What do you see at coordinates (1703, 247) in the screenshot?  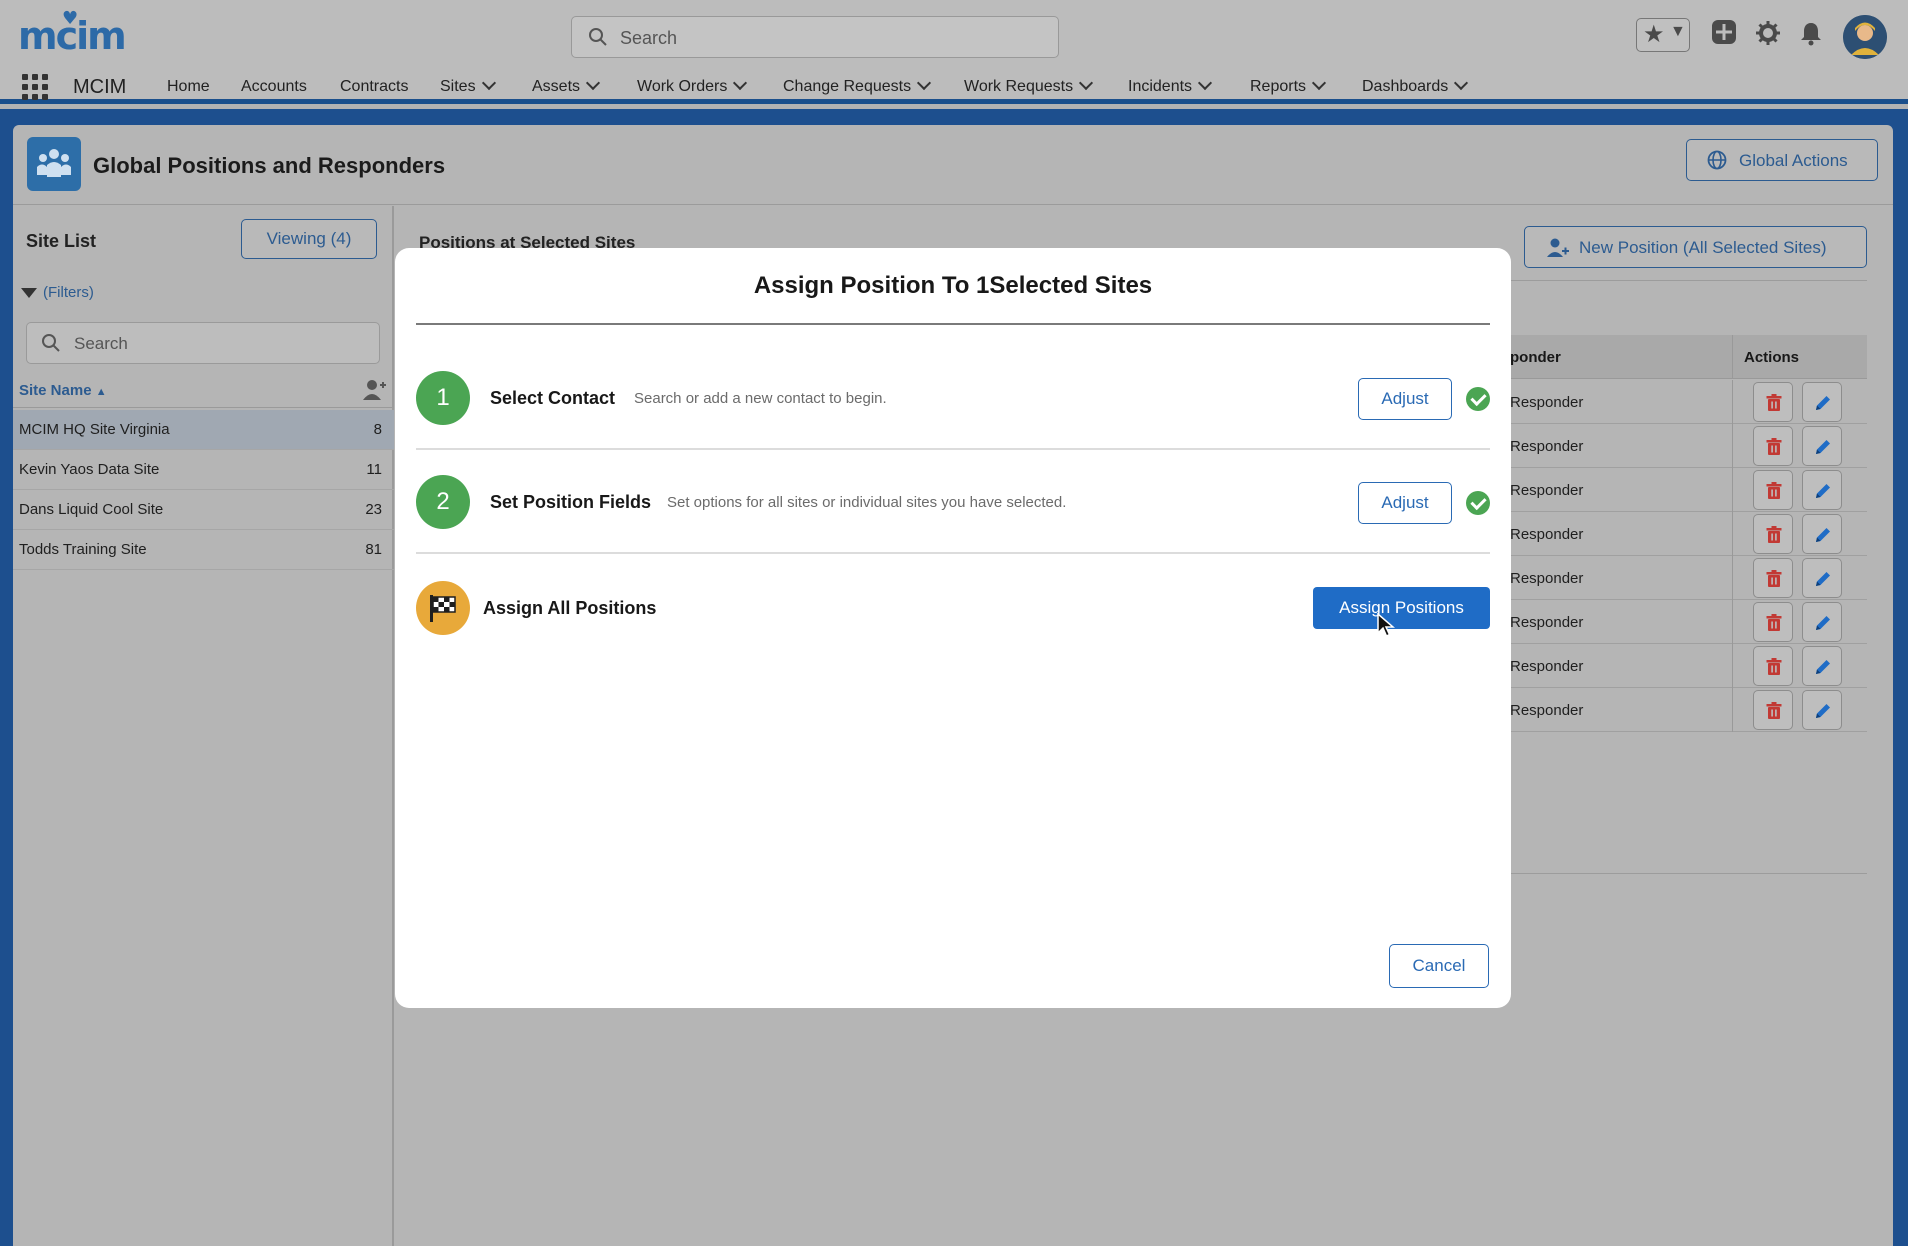 I see `new-position-label: New Position (All Selected Sites)` at bounding box center [1703, 247].